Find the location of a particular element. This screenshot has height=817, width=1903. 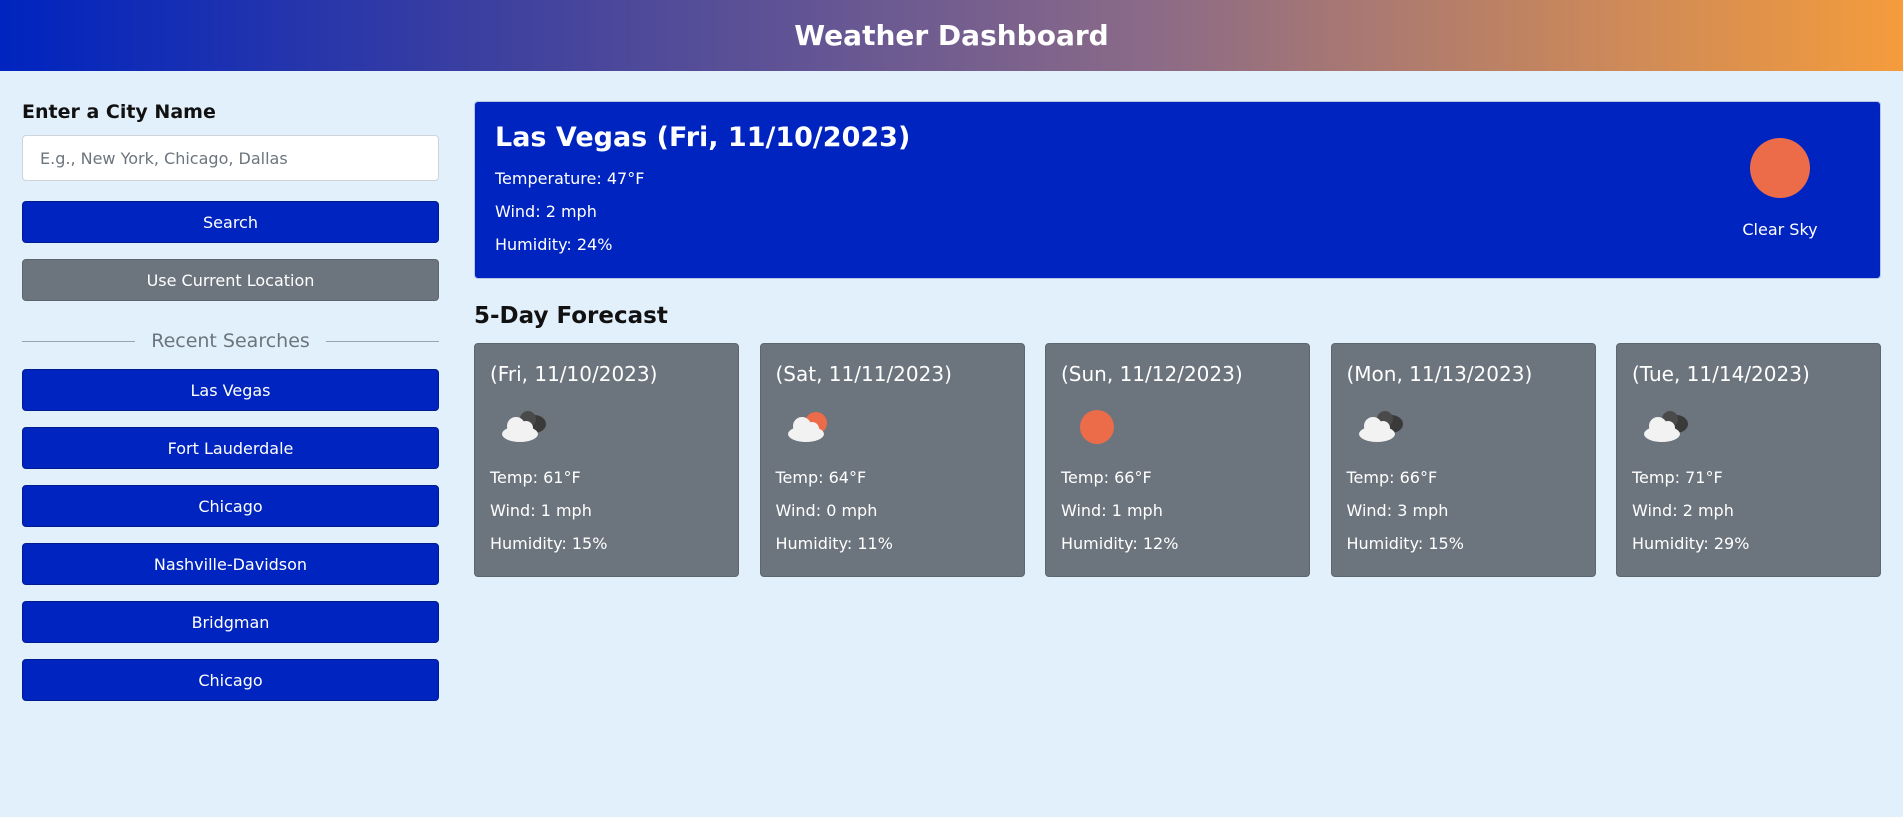

forecast-date: (Mon, 11/13/2023) is located at coordinates (1439, 374).